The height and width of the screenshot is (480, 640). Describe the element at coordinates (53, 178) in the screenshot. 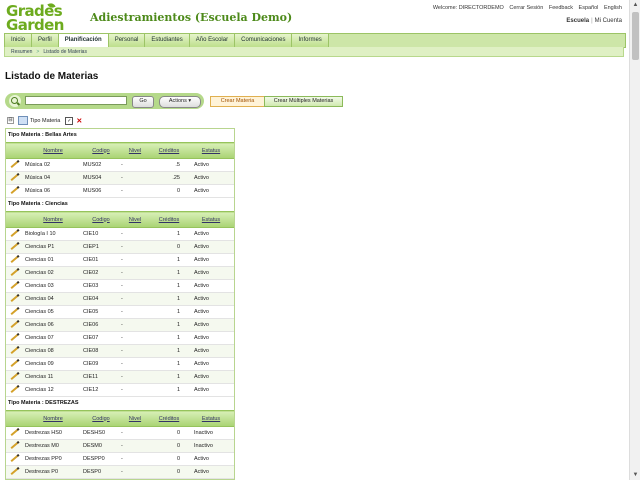

I see `cell-name: Música 04` at that location.